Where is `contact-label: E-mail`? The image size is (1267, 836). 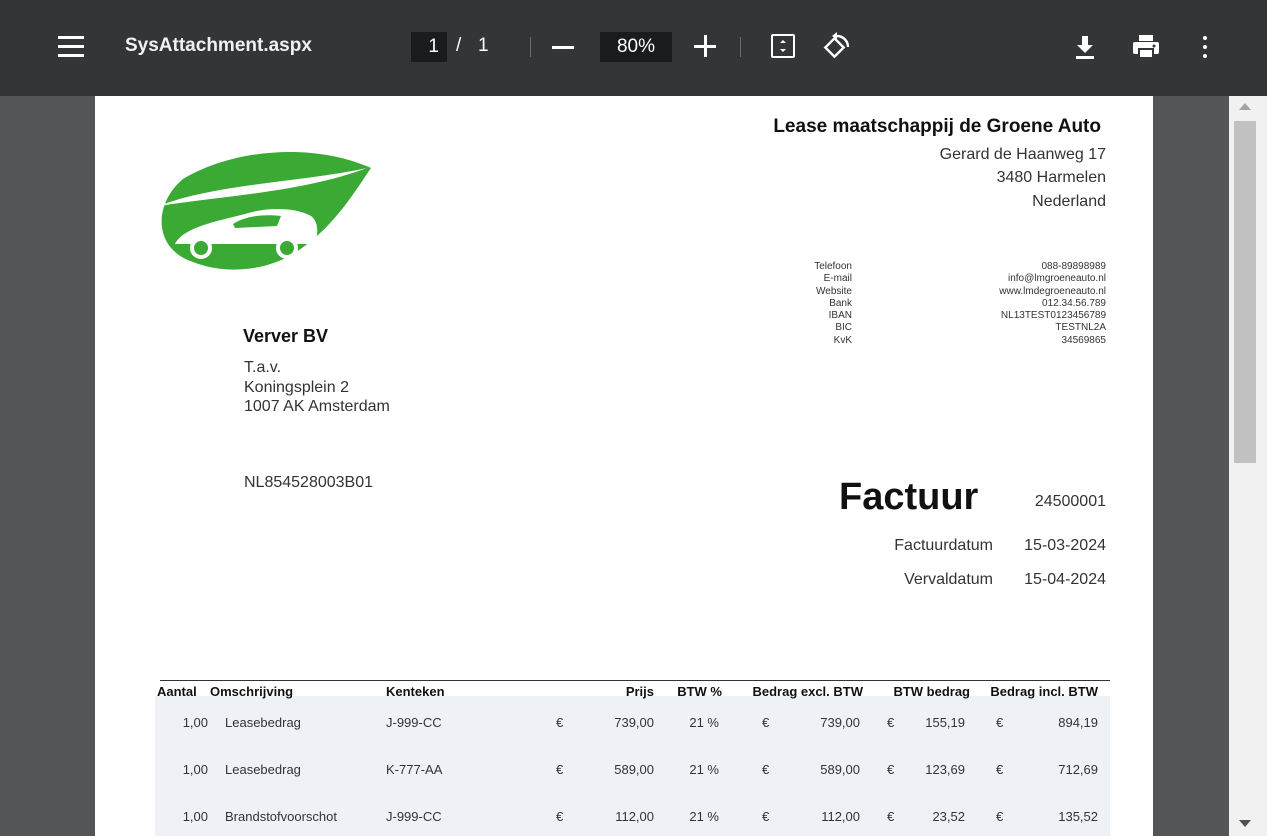
contact-label: E-mail is located at coordinates (837, 279).